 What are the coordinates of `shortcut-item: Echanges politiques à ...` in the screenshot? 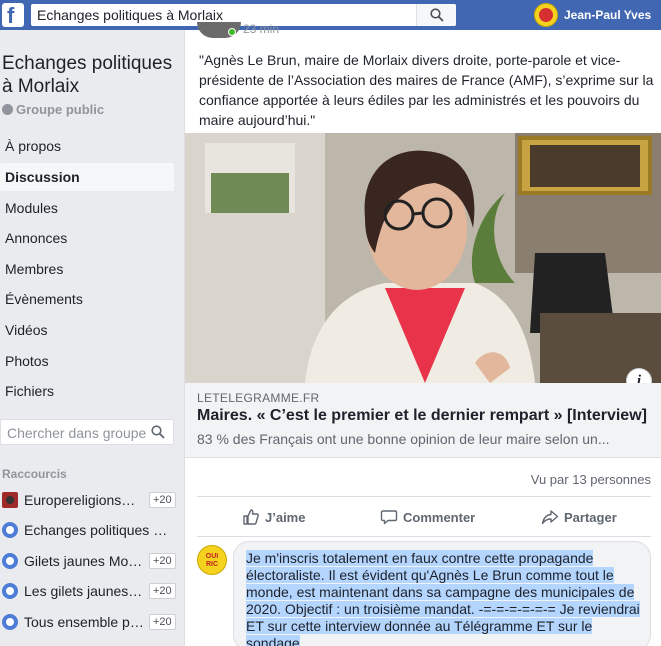 It's located at (90, 530).